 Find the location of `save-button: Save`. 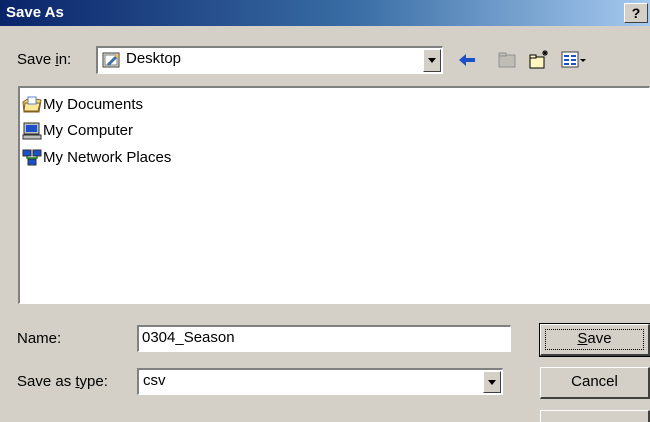

save-button: Save is located at coordinates (594, 340).